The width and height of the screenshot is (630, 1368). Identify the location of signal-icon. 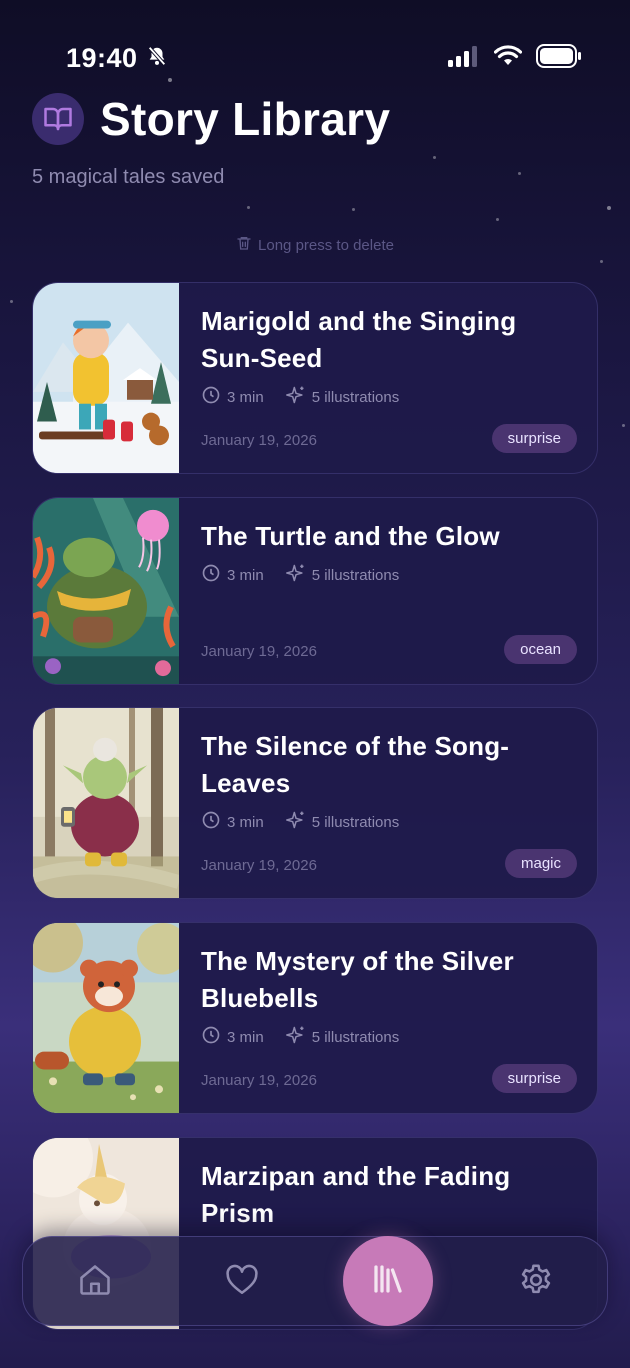
(464, 58).